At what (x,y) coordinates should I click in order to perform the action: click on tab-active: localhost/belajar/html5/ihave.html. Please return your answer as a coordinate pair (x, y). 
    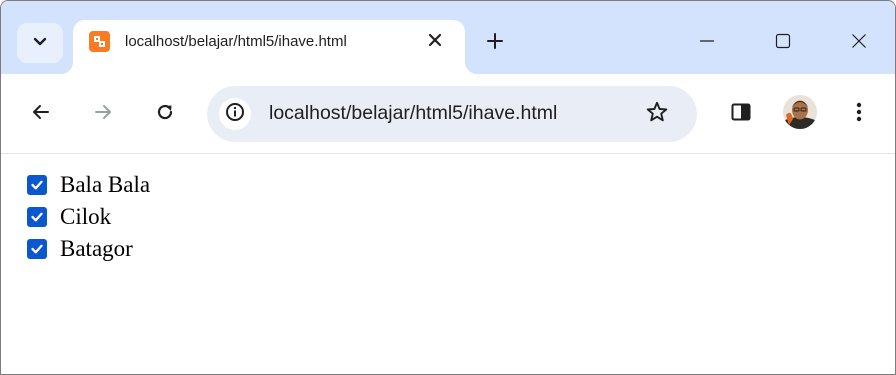
    Looking at the image, I should click on (269, 47).